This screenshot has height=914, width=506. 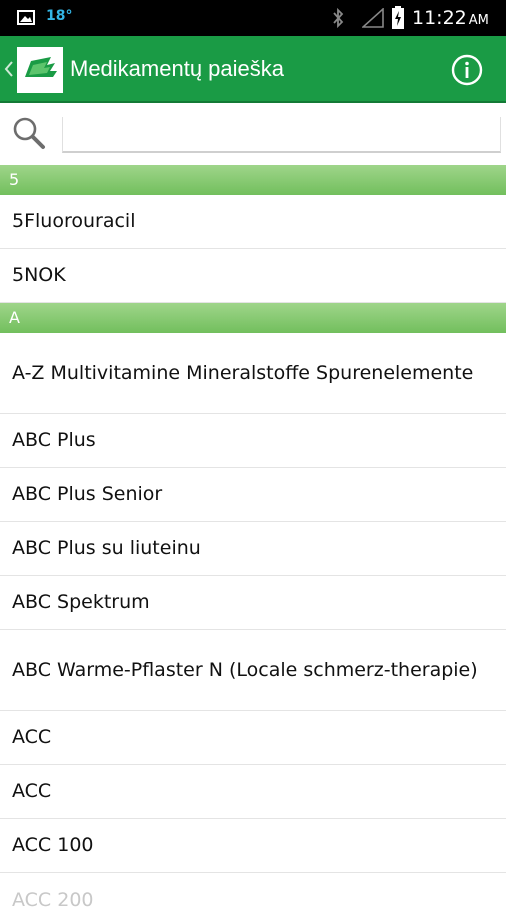 I want to click on temperature-readout: 18°, so click(x=59, y=16).